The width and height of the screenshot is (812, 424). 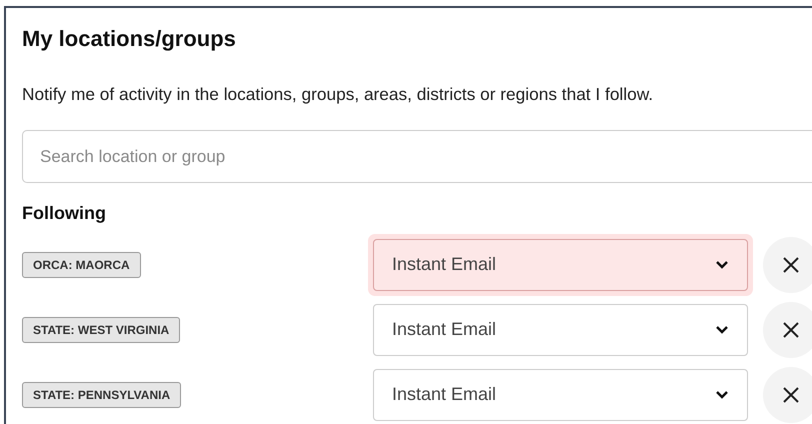 I want to click on location-tag: ORCA: MAORCA, so click(x=81, y=265).